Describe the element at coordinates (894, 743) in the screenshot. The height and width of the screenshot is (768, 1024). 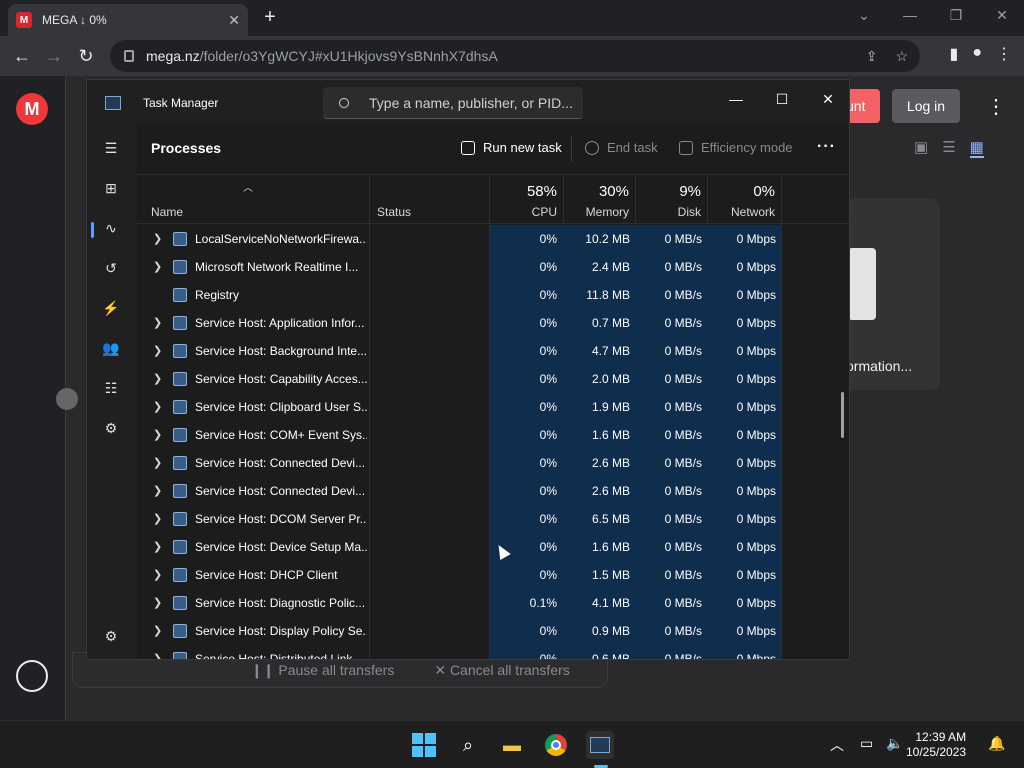
I see `volume-icon: 🔈` at that location.